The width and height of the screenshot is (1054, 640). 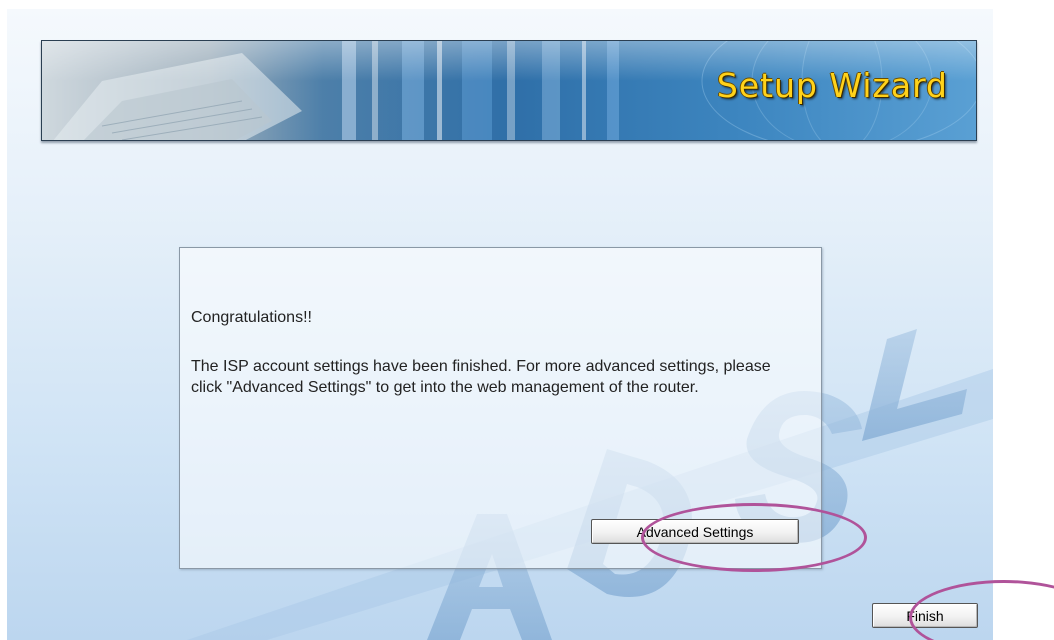 What do you see at coordinates (509, 90) in the screenshot?
I see `setup-wizard-banner: Setup Wizard` at bounding box center [509, 90].